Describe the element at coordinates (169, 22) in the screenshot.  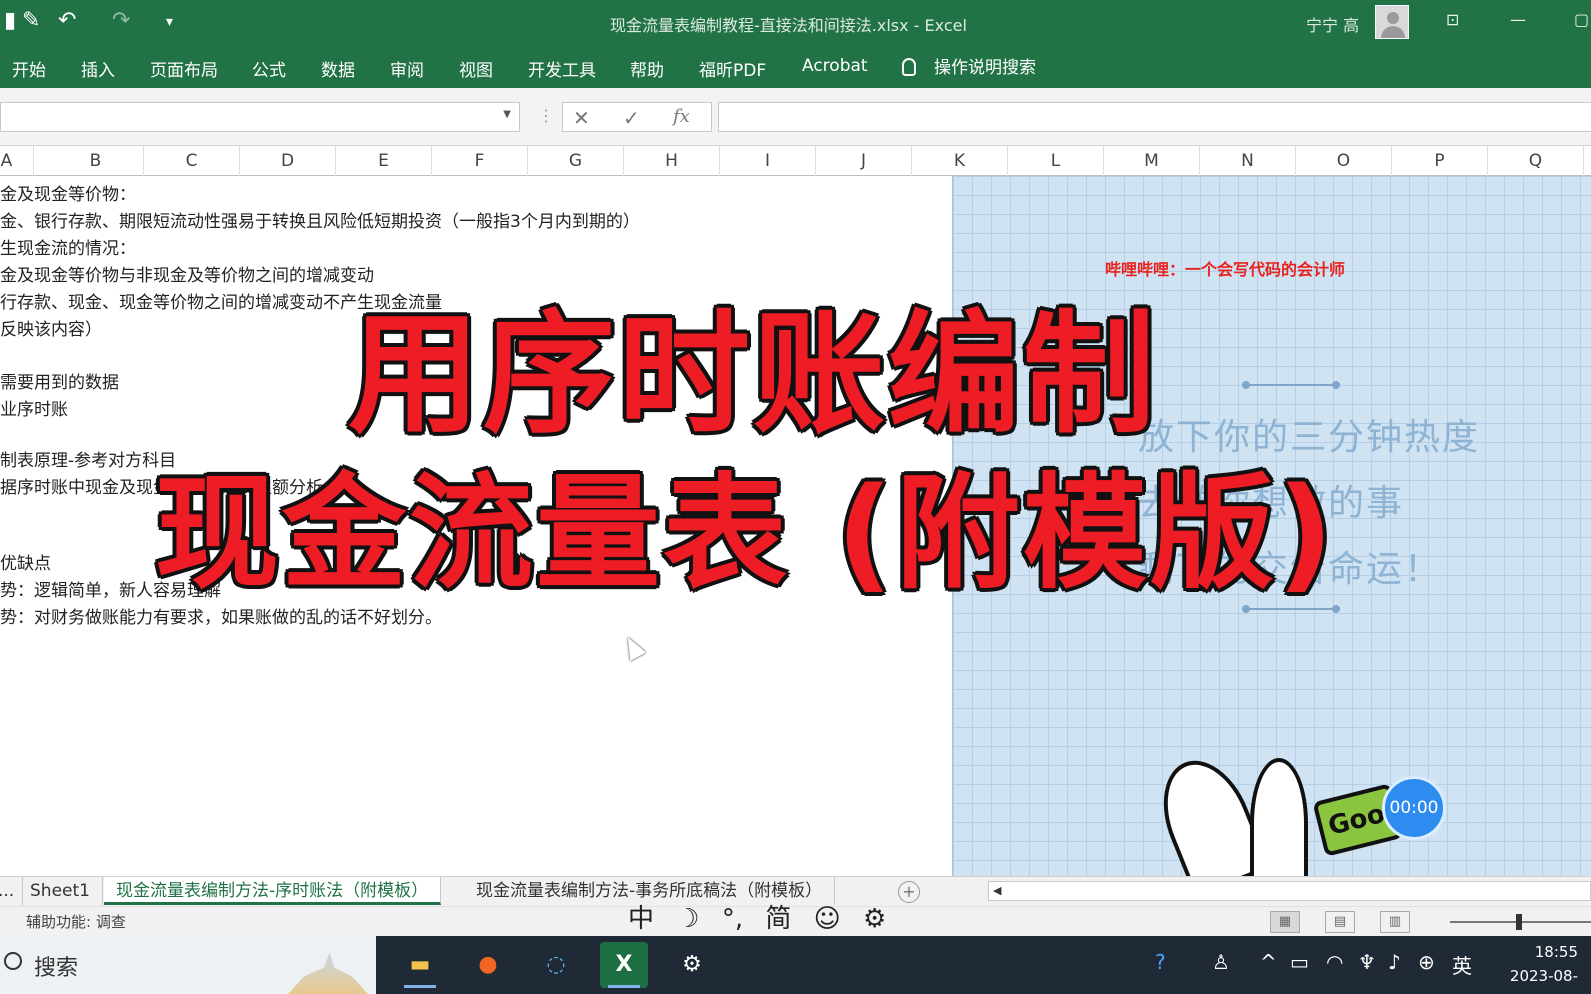
I see `customize-quick-access-icon: ▾` at that location.